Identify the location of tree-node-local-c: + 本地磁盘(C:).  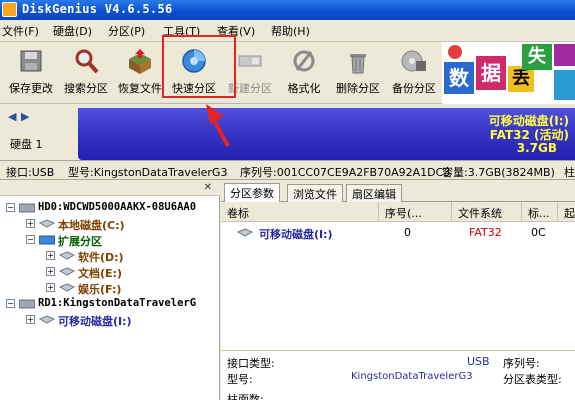
(123, 224).